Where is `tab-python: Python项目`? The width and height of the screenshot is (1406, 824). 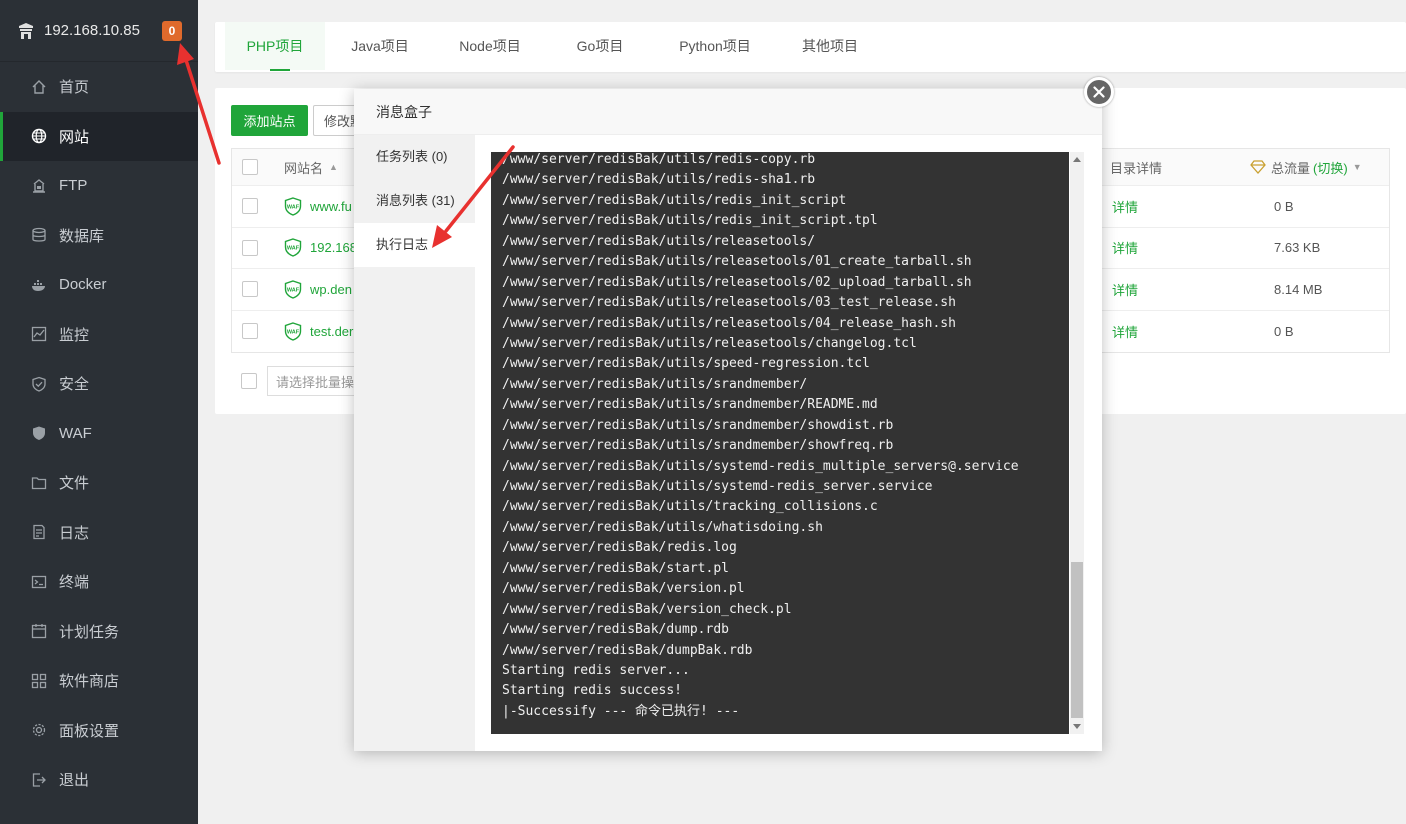
tab-python: Python项目 is located at coordinates (715, 46).